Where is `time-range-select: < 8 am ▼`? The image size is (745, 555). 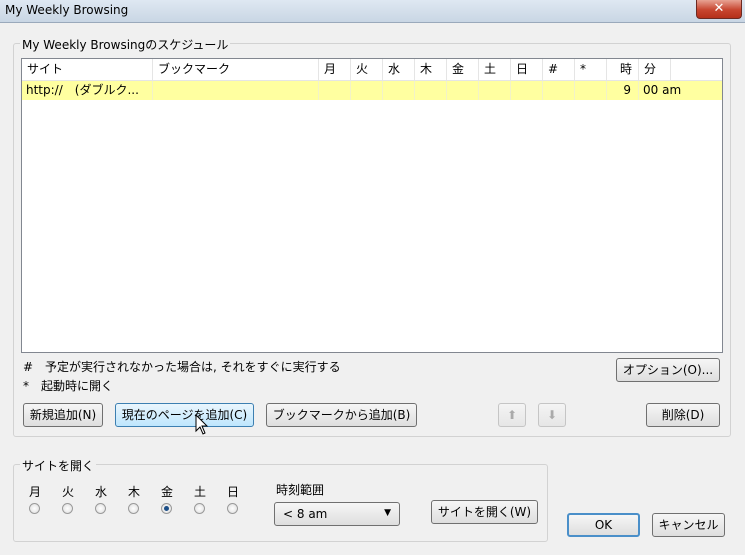 time-range-select: < 8 am ▼ is located at coordinates (337, 514).